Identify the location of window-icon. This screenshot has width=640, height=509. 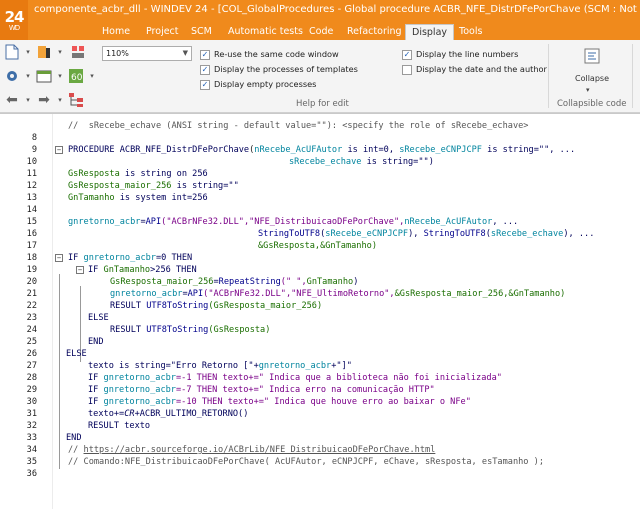
(44, 76).